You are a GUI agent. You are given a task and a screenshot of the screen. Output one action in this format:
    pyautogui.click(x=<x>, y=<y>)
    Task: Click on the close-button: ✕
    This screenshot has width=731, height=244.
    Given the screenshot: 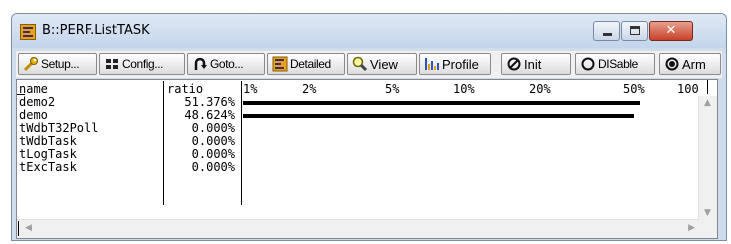 What is the action you would take?
    pyautogui.click(x=671, y=31)
    